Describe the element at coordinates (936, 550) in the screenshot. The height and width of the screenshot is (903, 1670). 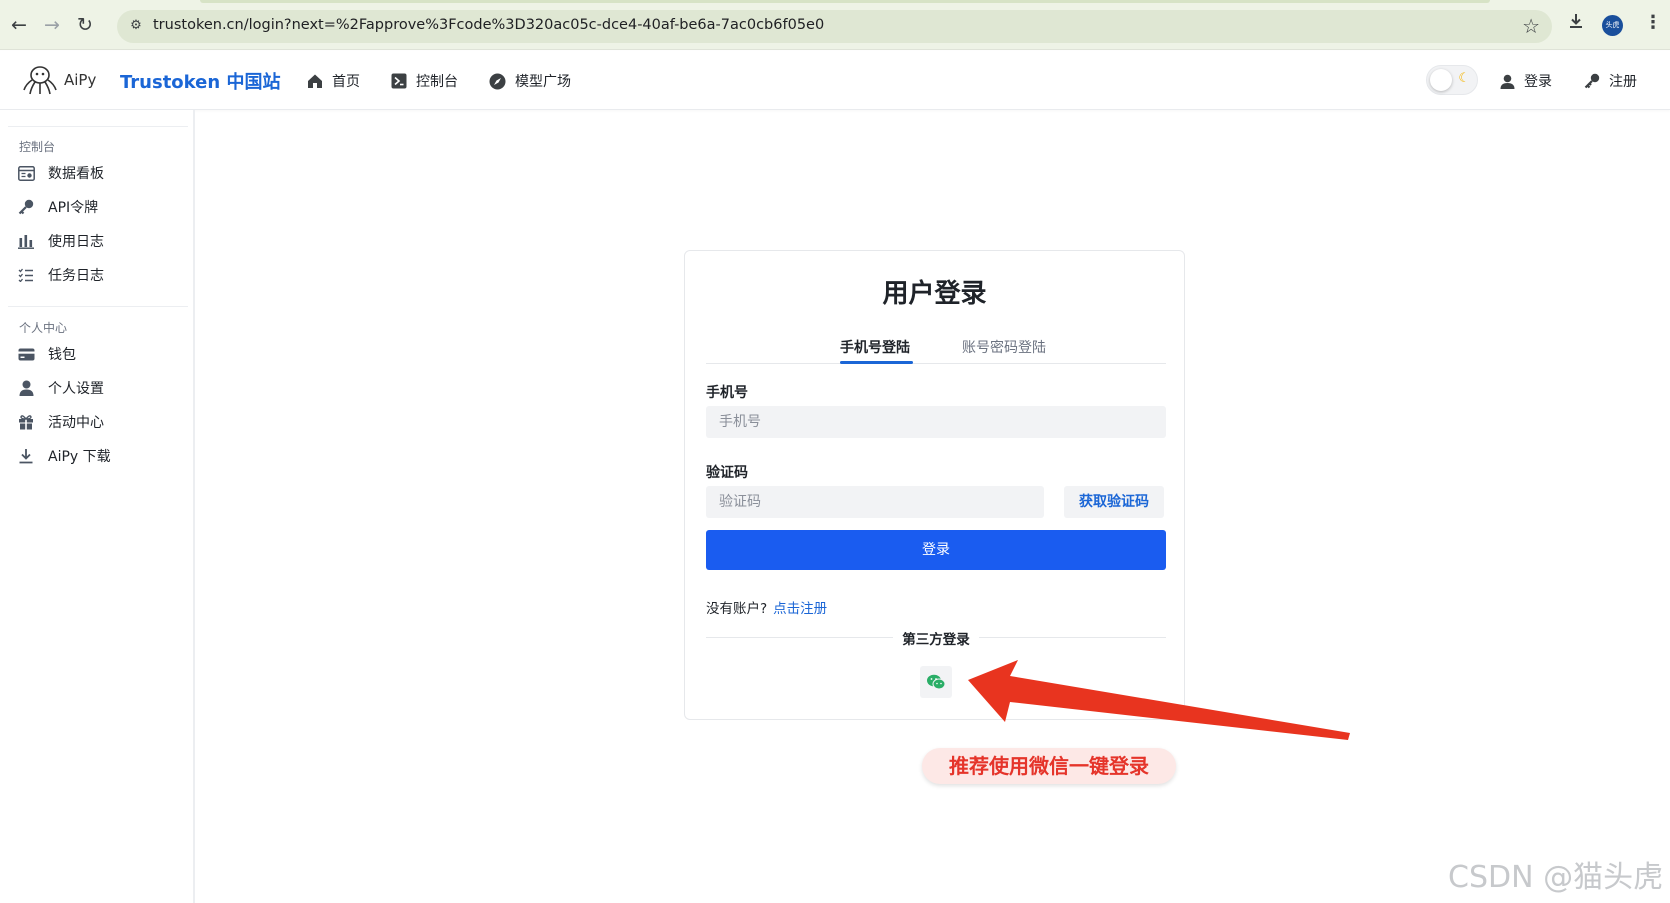
I see `login-button: 登录` at that location.